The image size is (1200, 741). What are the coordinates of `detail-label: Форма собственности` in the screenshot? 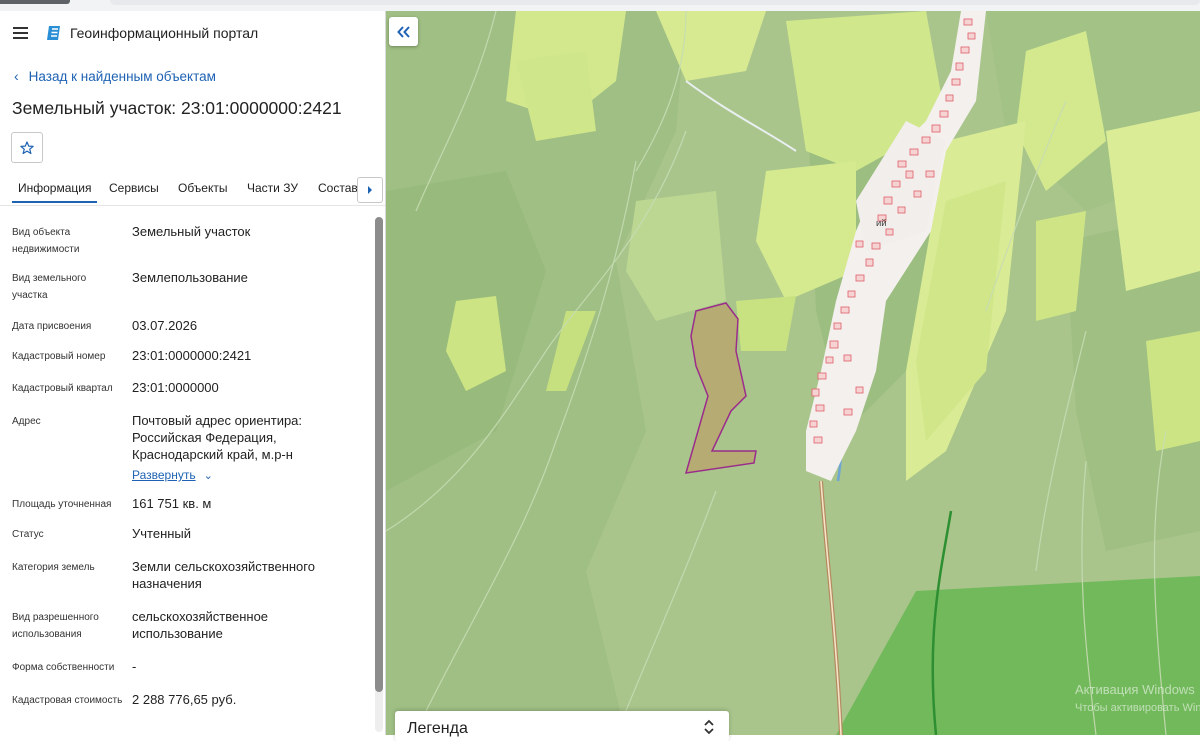 It's located at (63, 667).